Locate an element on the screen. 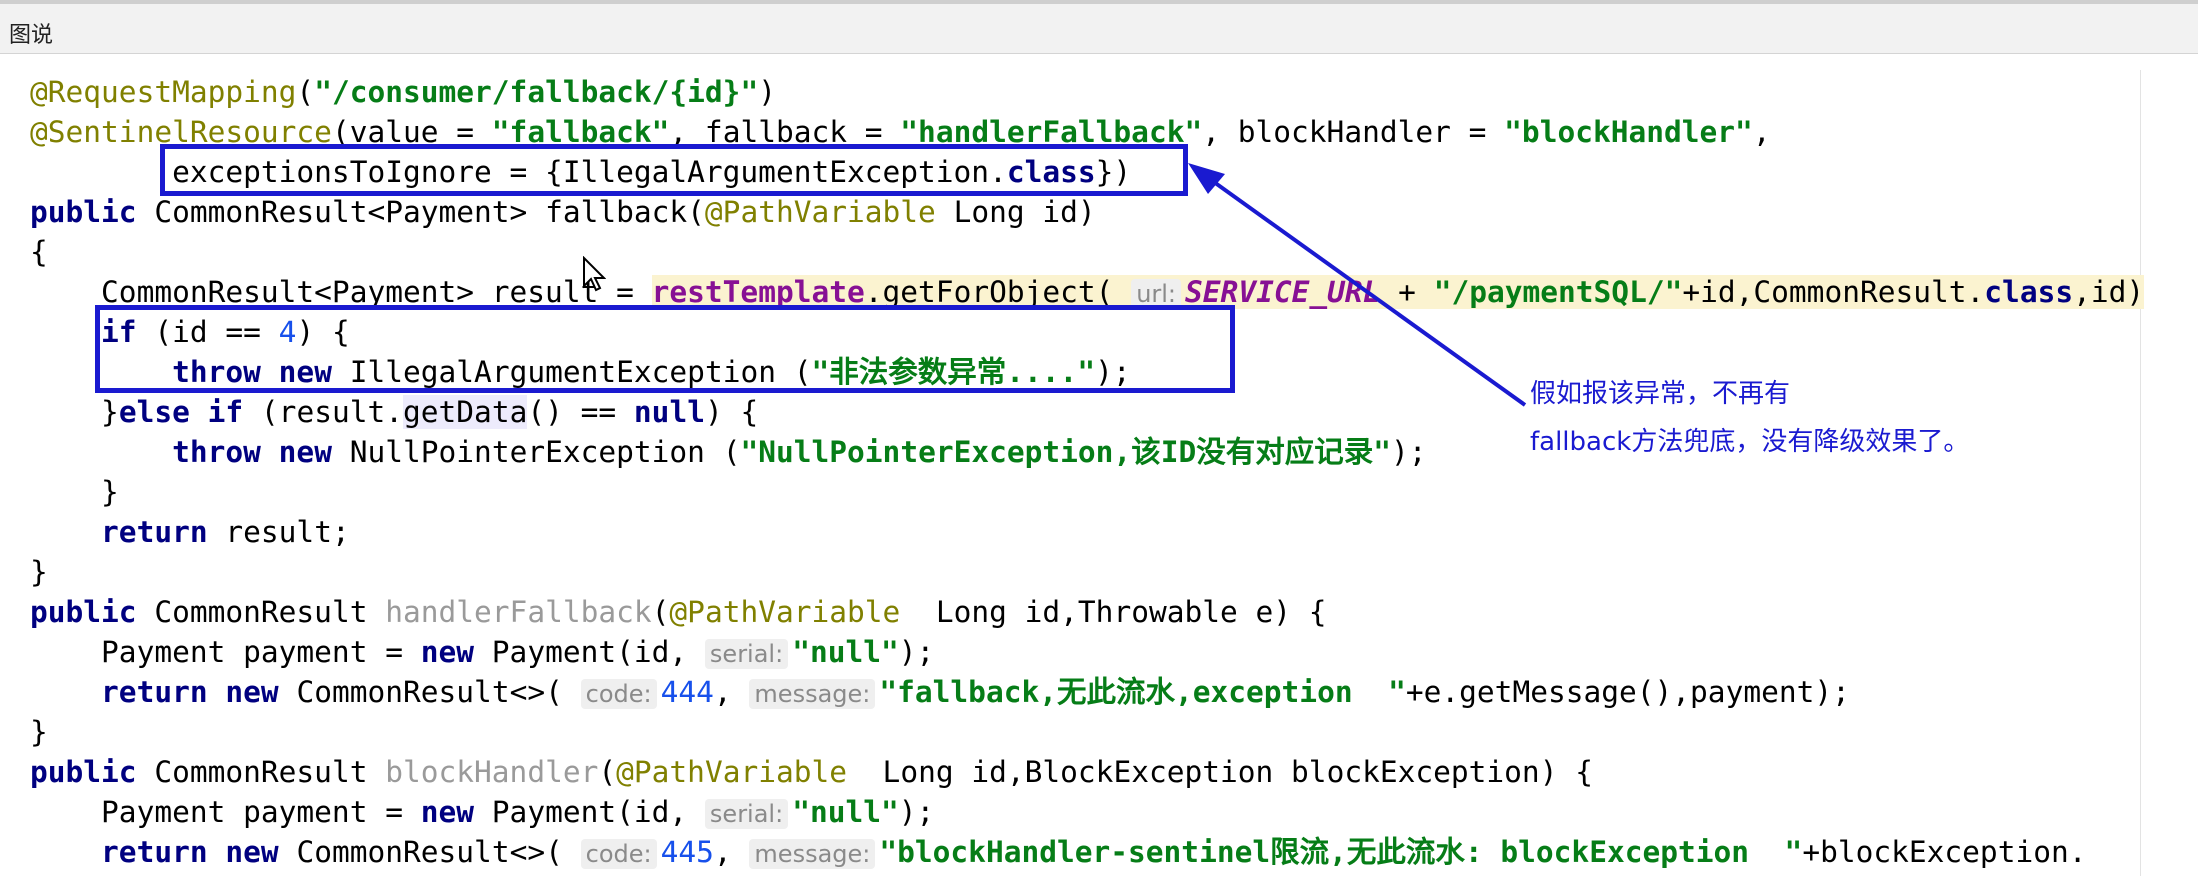 This screenshot has height=876, width=2198. code-line-5: { is located at coordinates (1087, 252).